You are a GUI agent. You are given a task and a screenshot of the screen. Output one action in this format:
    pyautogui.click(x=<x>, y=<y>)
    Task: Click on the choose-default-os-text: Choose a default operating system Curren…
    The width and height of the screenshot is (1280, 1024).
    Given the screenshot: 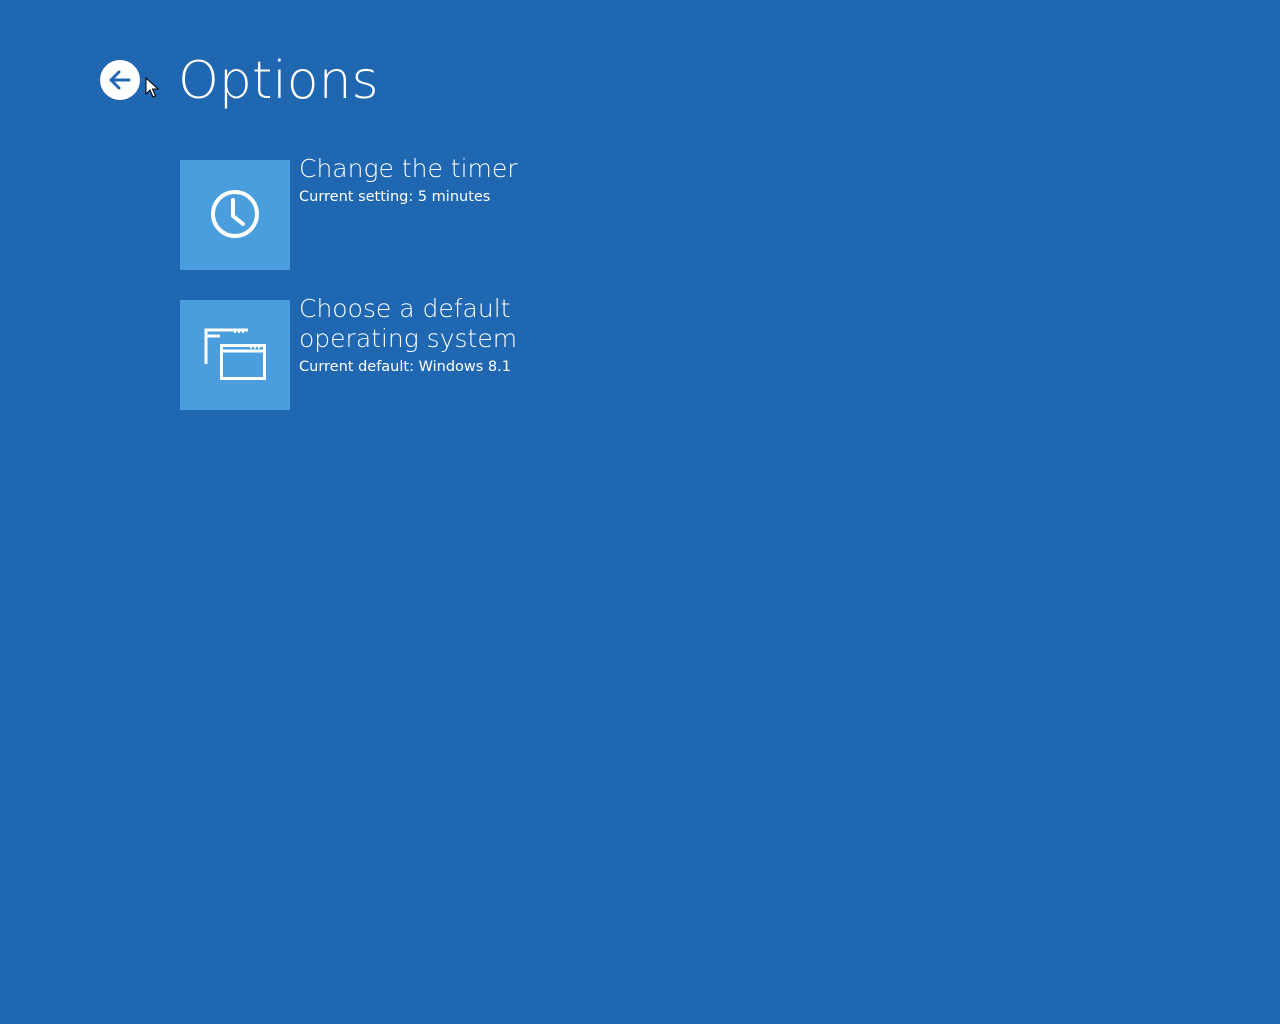 What is the action you would take?
    pyautogui.click(x=449, y=336)
    